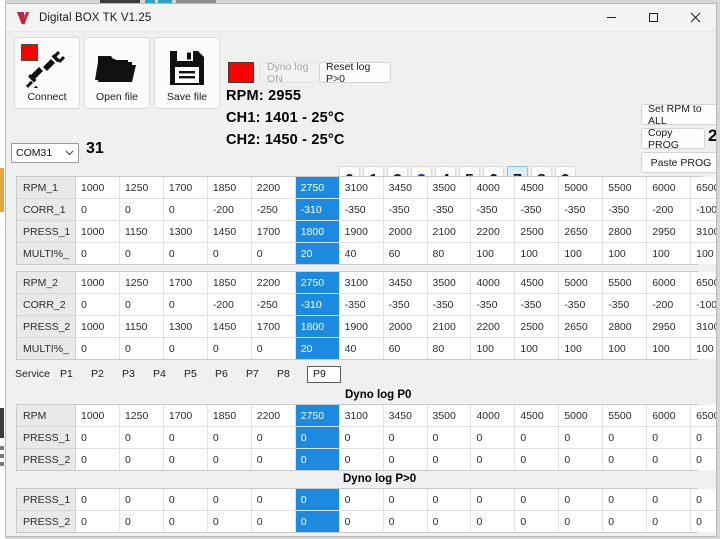 The width and height of the screenshot is (720, 539). What do you see at coordinates (669, 326) in the screenshot?
I see `grid-cell: 2950` at bounding box center [669, 326].